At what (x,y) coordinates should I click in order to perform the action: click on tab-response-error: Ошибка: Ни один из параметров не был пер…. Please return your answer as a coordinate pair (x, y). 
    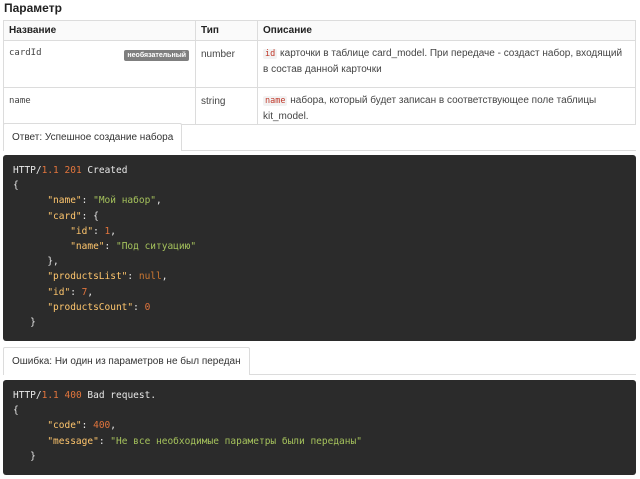
    Looking at the image, I should click on (126, 361).